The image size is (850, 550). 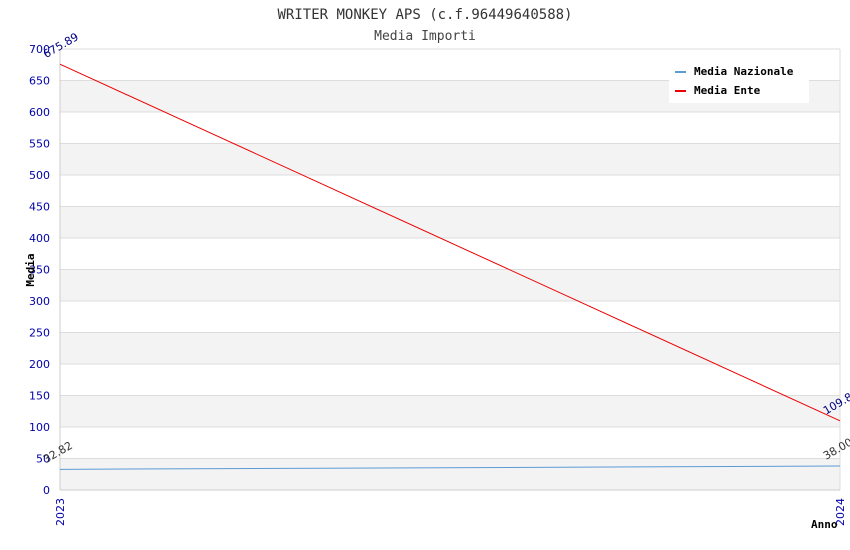 I want to click on x-tick-labels: 2023 2024, so click(x=450, y=512).